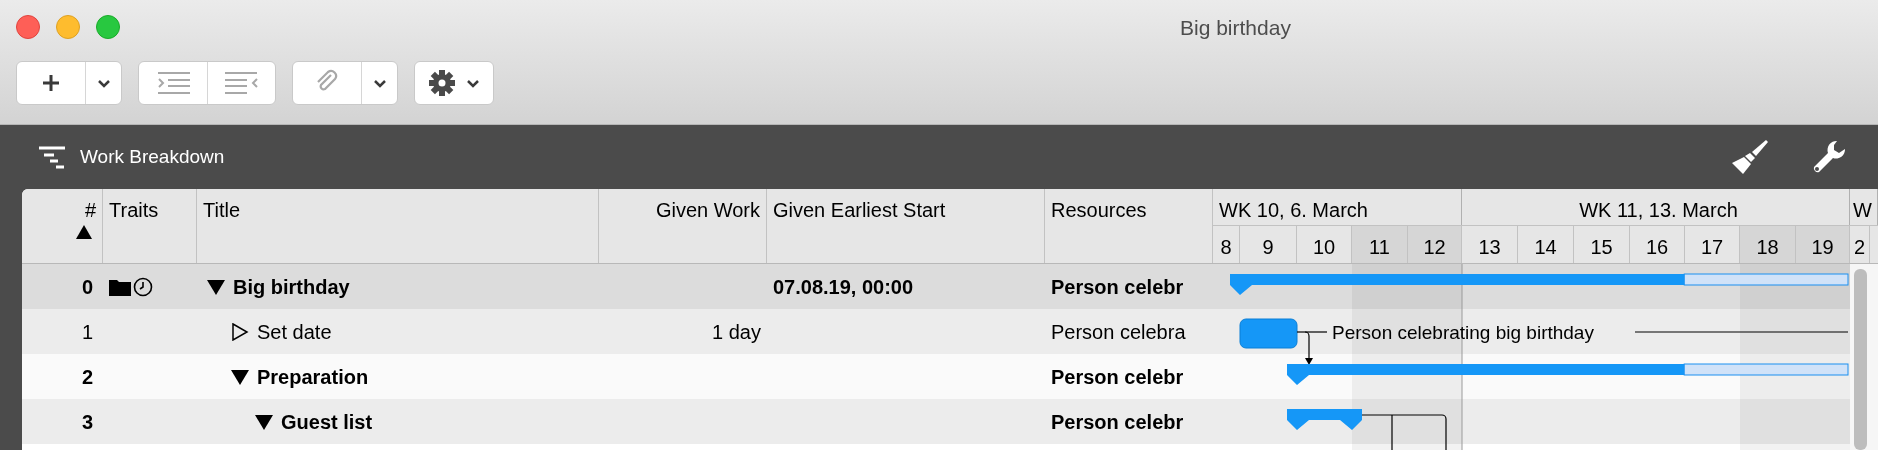  Describe the element at coordinates (62, 210) in the screenshot. I see `column-header: #` at that location.